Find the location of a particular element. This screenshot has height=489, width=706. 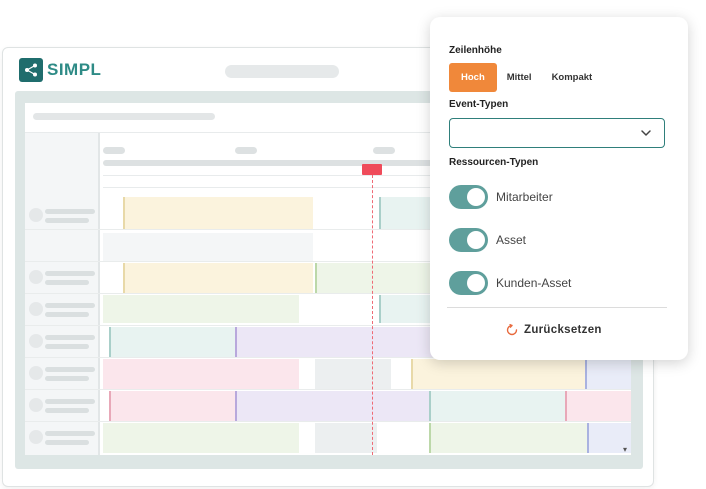

current-time-marker is located at coordinates (372, 169).